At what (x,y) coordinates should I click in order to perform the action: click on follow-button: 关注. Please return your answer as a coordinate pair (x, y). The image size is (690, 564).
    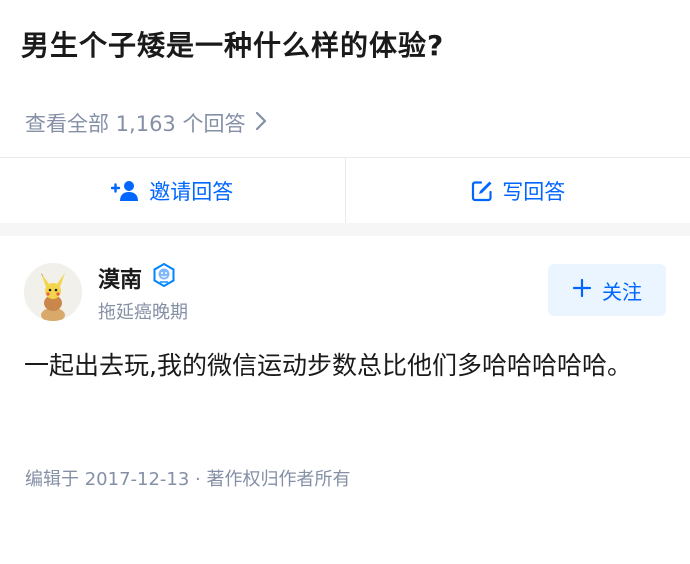
    Looking at the image, I should click on (607, 290).